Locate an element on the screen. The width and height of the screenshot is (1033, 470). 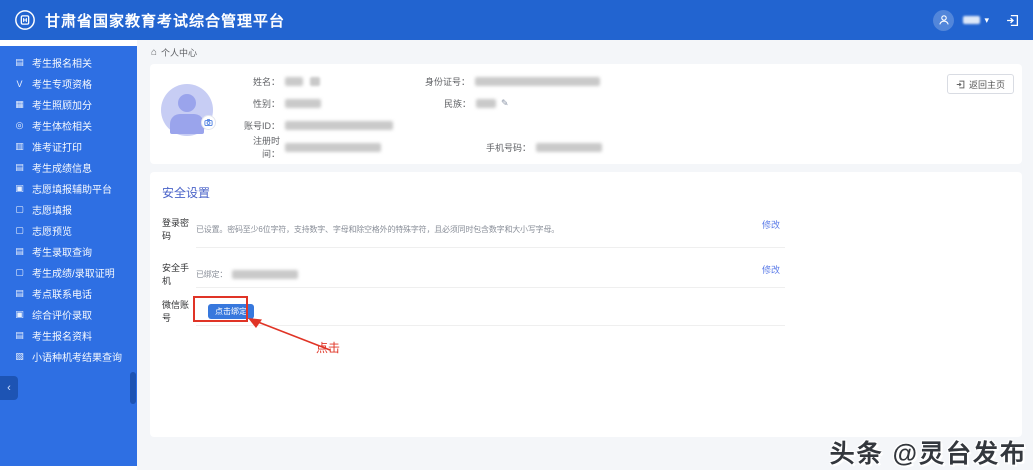
sidebar-item-label: 小语种机考结果查询 is located at coordinates (77, 358).